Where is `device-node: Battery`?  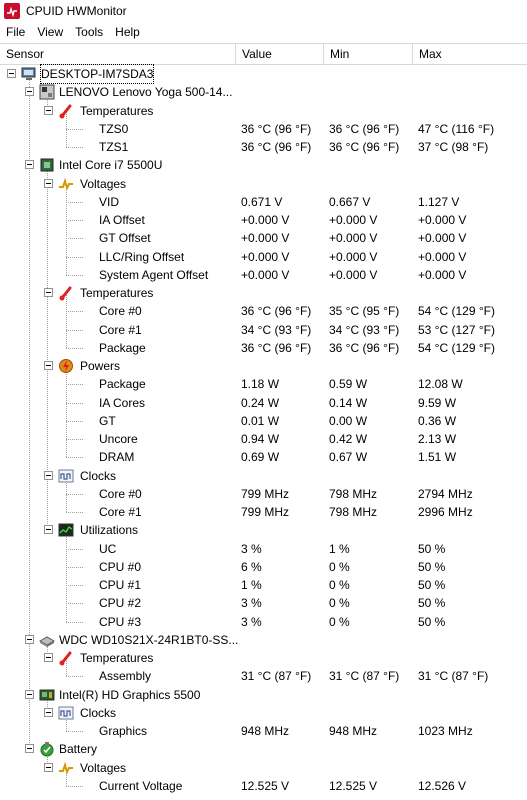
device-node: Battery is located at coordinates (263, 749).